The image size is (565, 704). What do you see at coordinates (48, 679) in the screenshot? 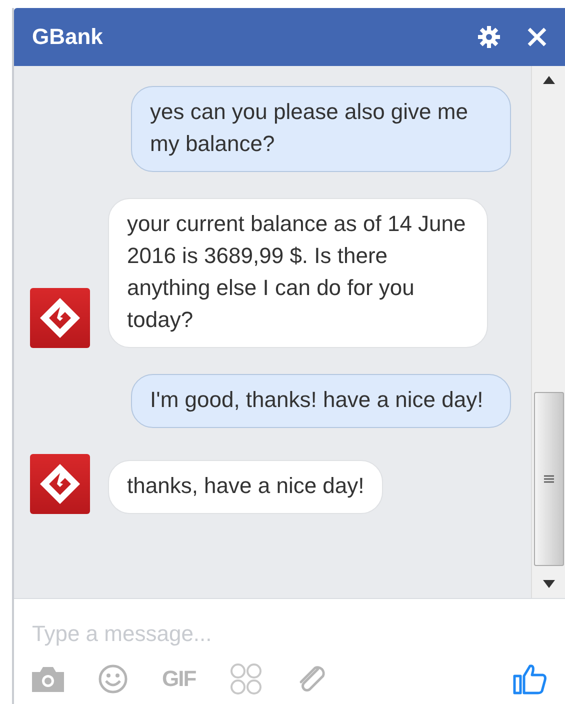
I see `camera-icon` at bounding box center [48, 679].